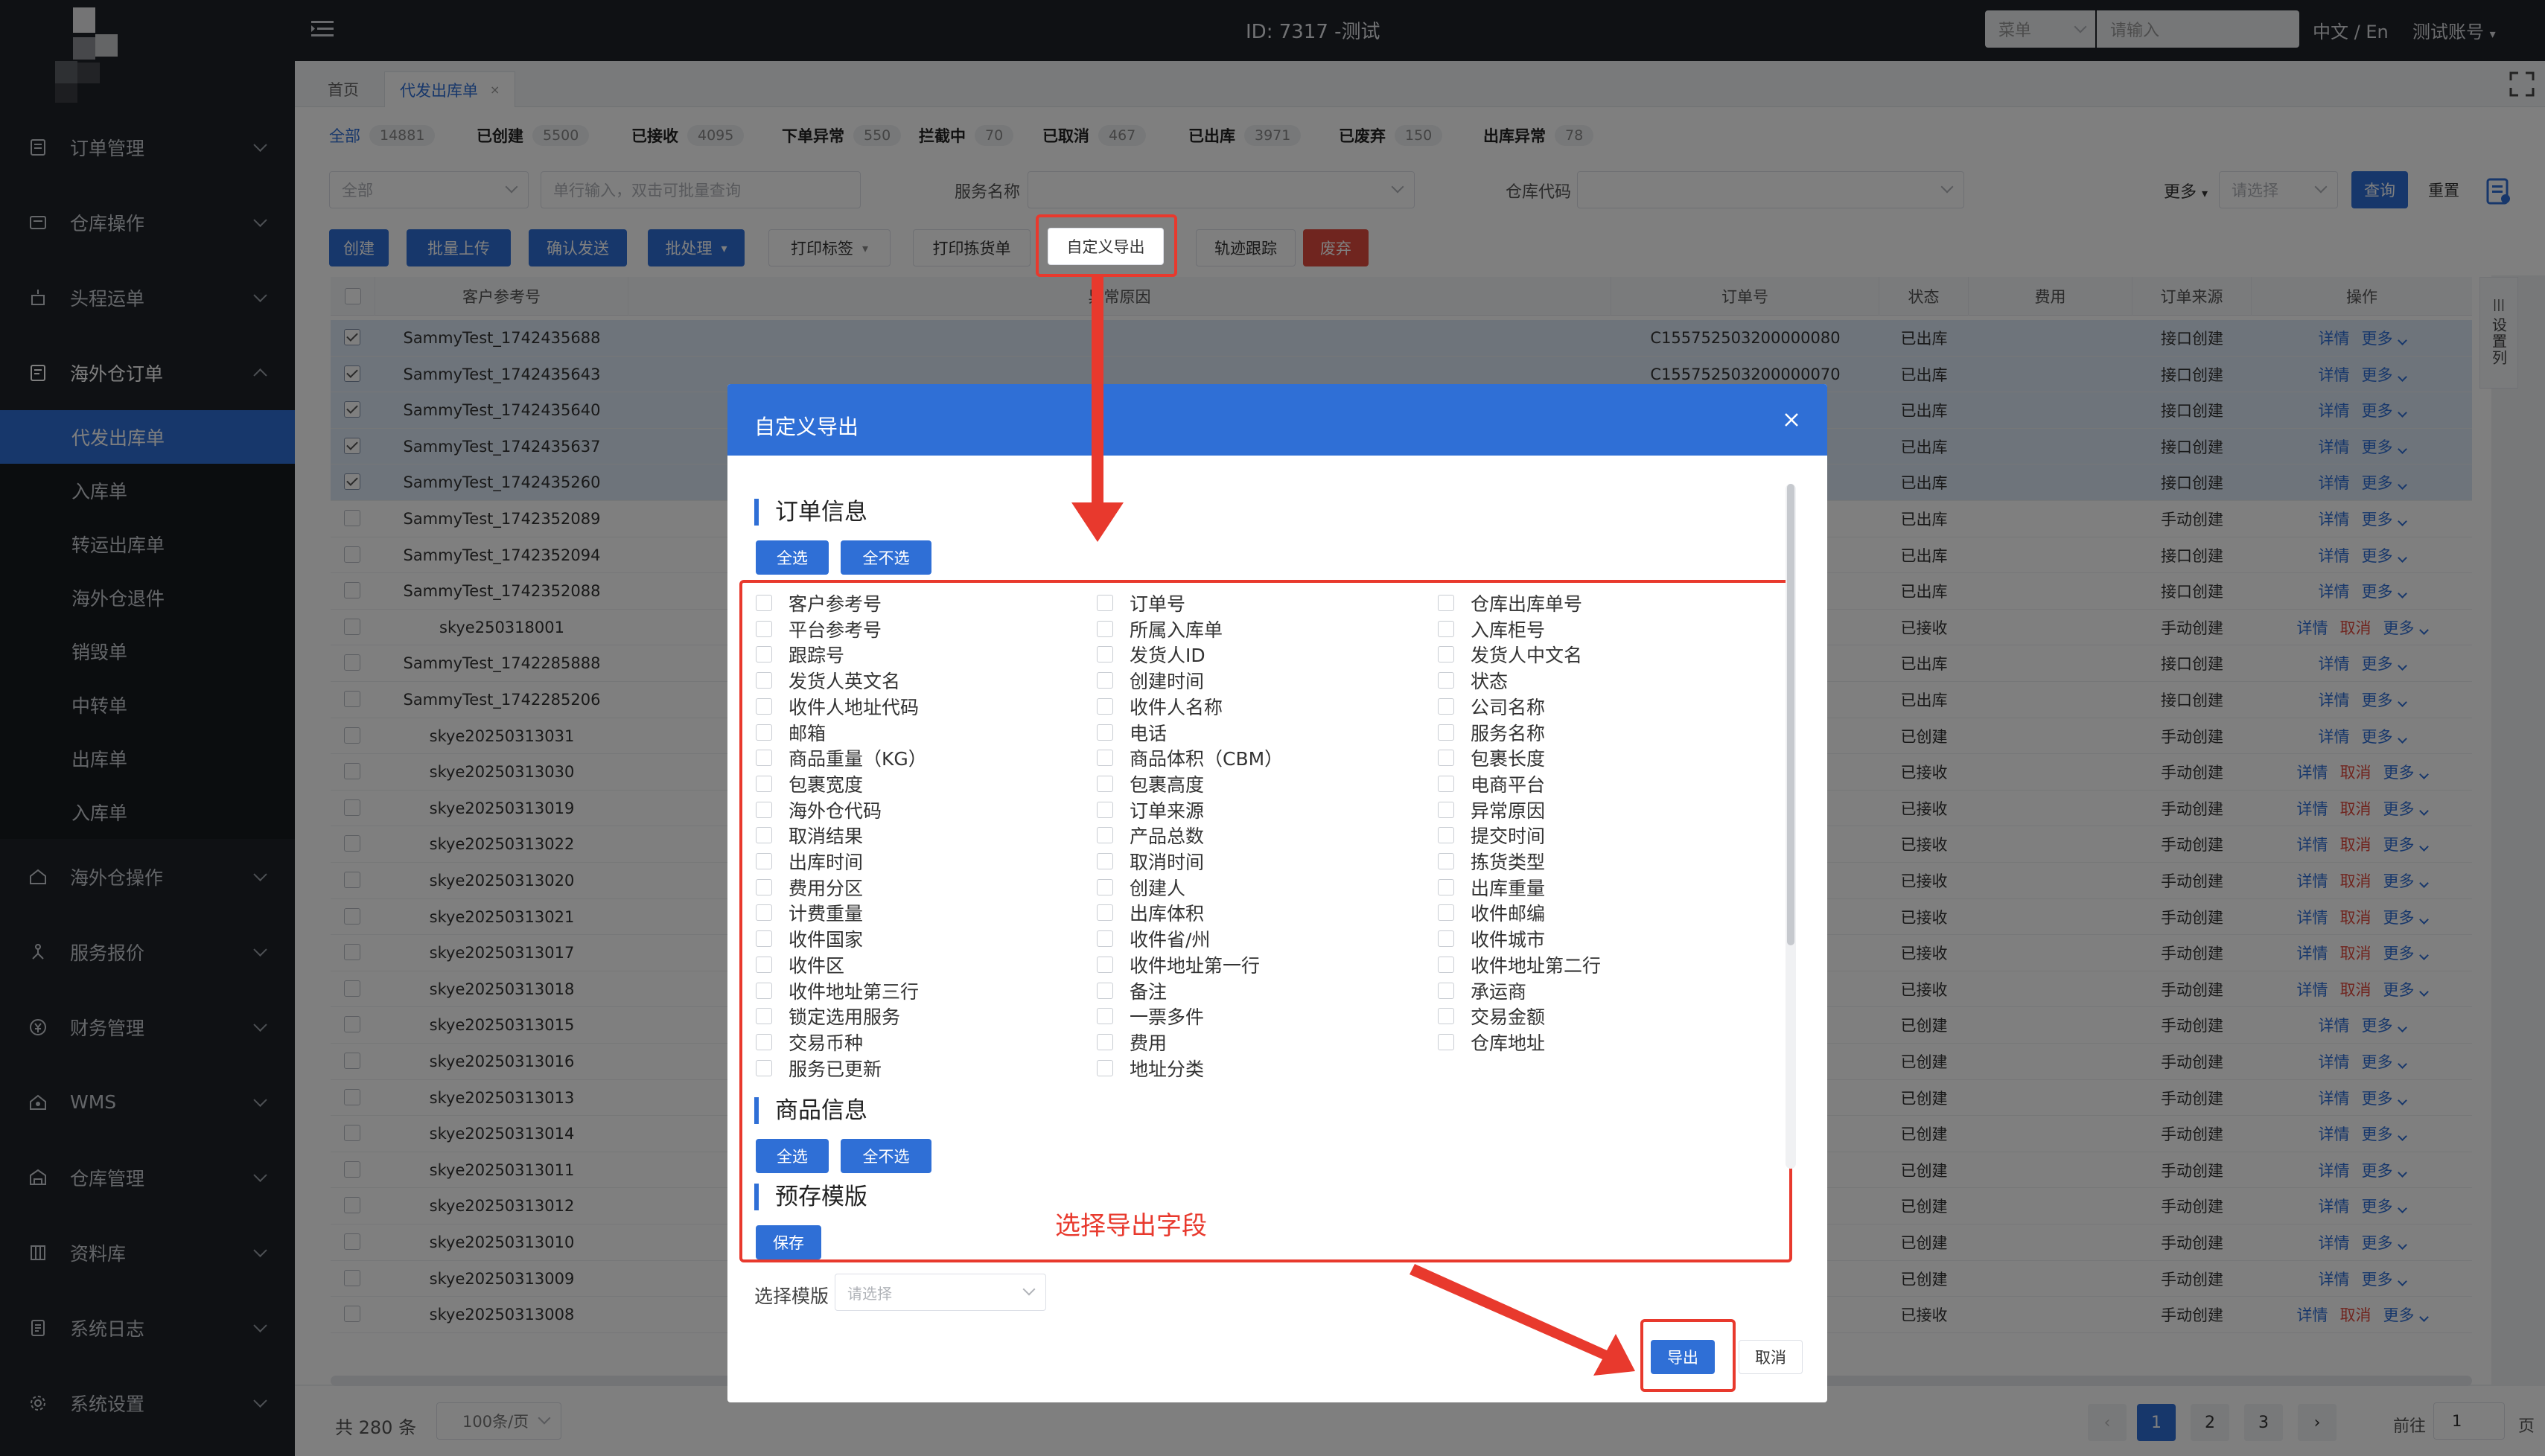 This screenshot has width=2545, height=1456. I want to click on export-field-option: 地址分类, so click(1150, 1068).